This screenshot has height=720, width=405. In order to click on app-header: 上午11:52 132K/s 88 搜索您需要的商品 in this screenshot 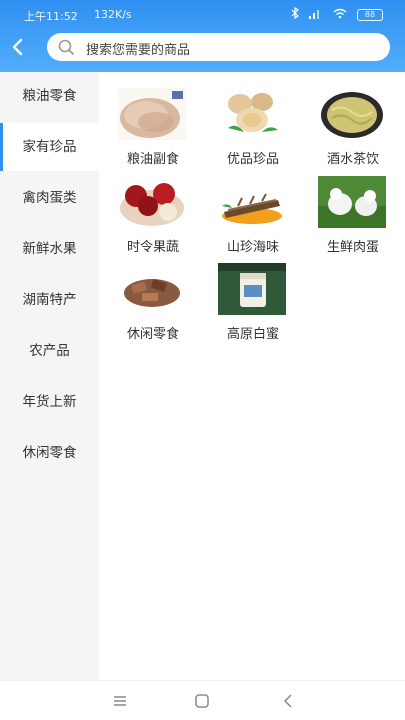, I will do `click(202, 36)`.